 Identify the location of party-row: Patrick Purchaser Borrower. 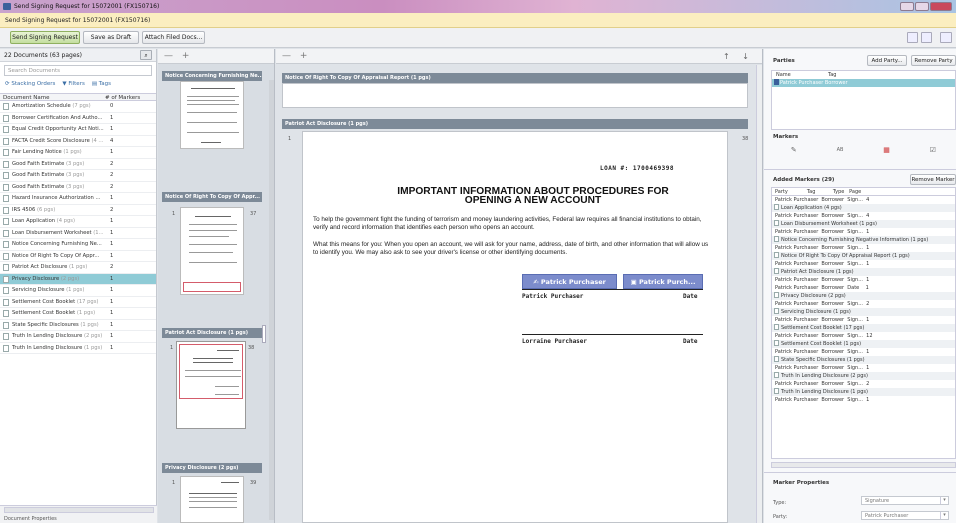
(863, 83).